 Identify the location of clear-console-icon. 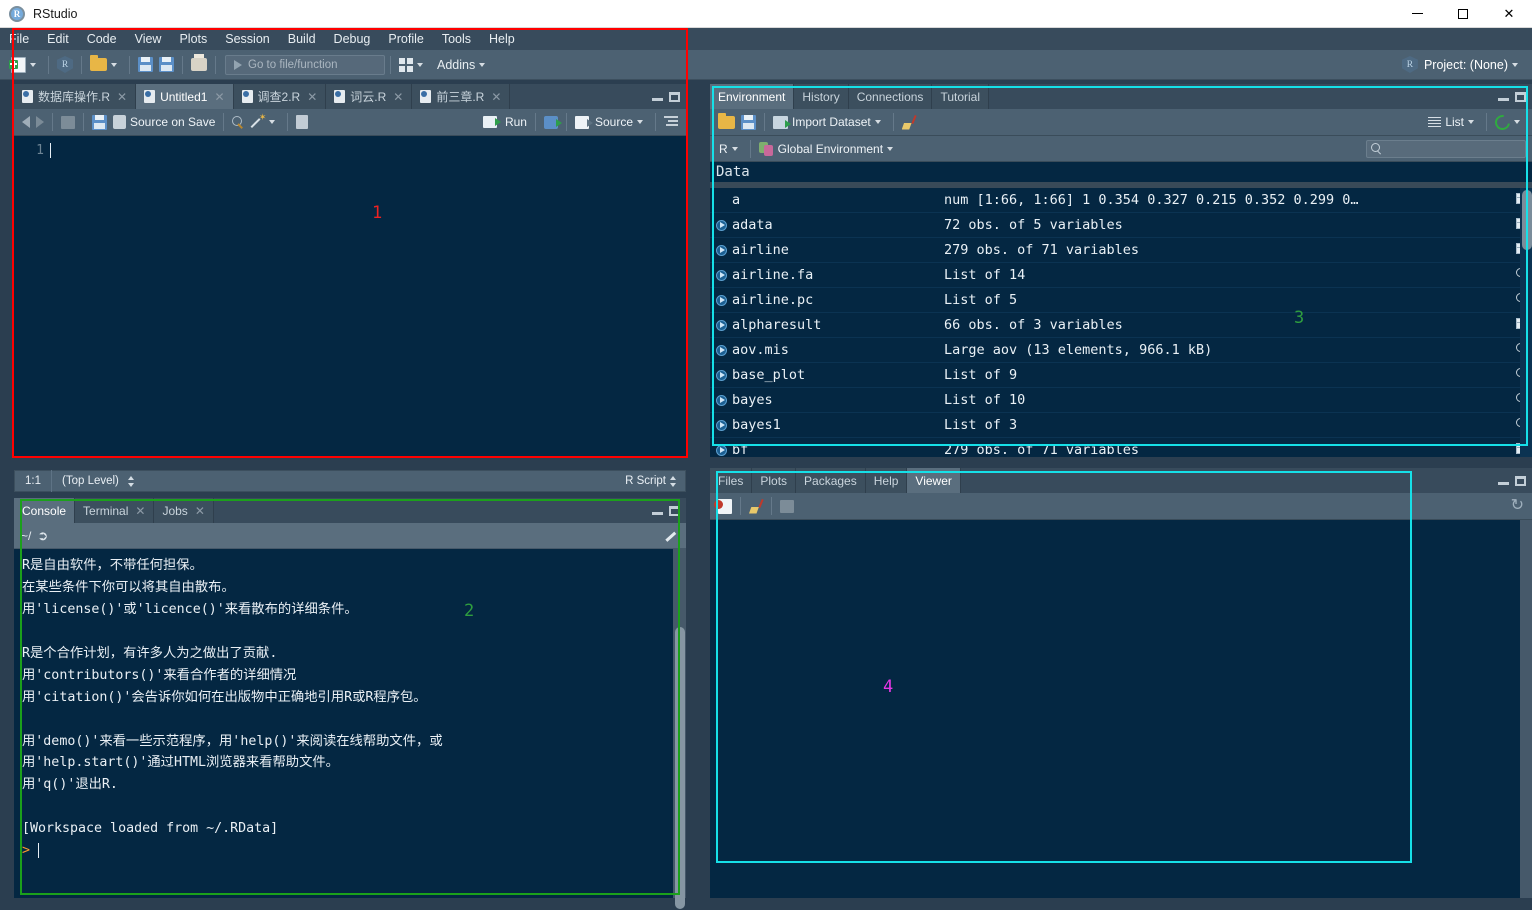
(672, 536).